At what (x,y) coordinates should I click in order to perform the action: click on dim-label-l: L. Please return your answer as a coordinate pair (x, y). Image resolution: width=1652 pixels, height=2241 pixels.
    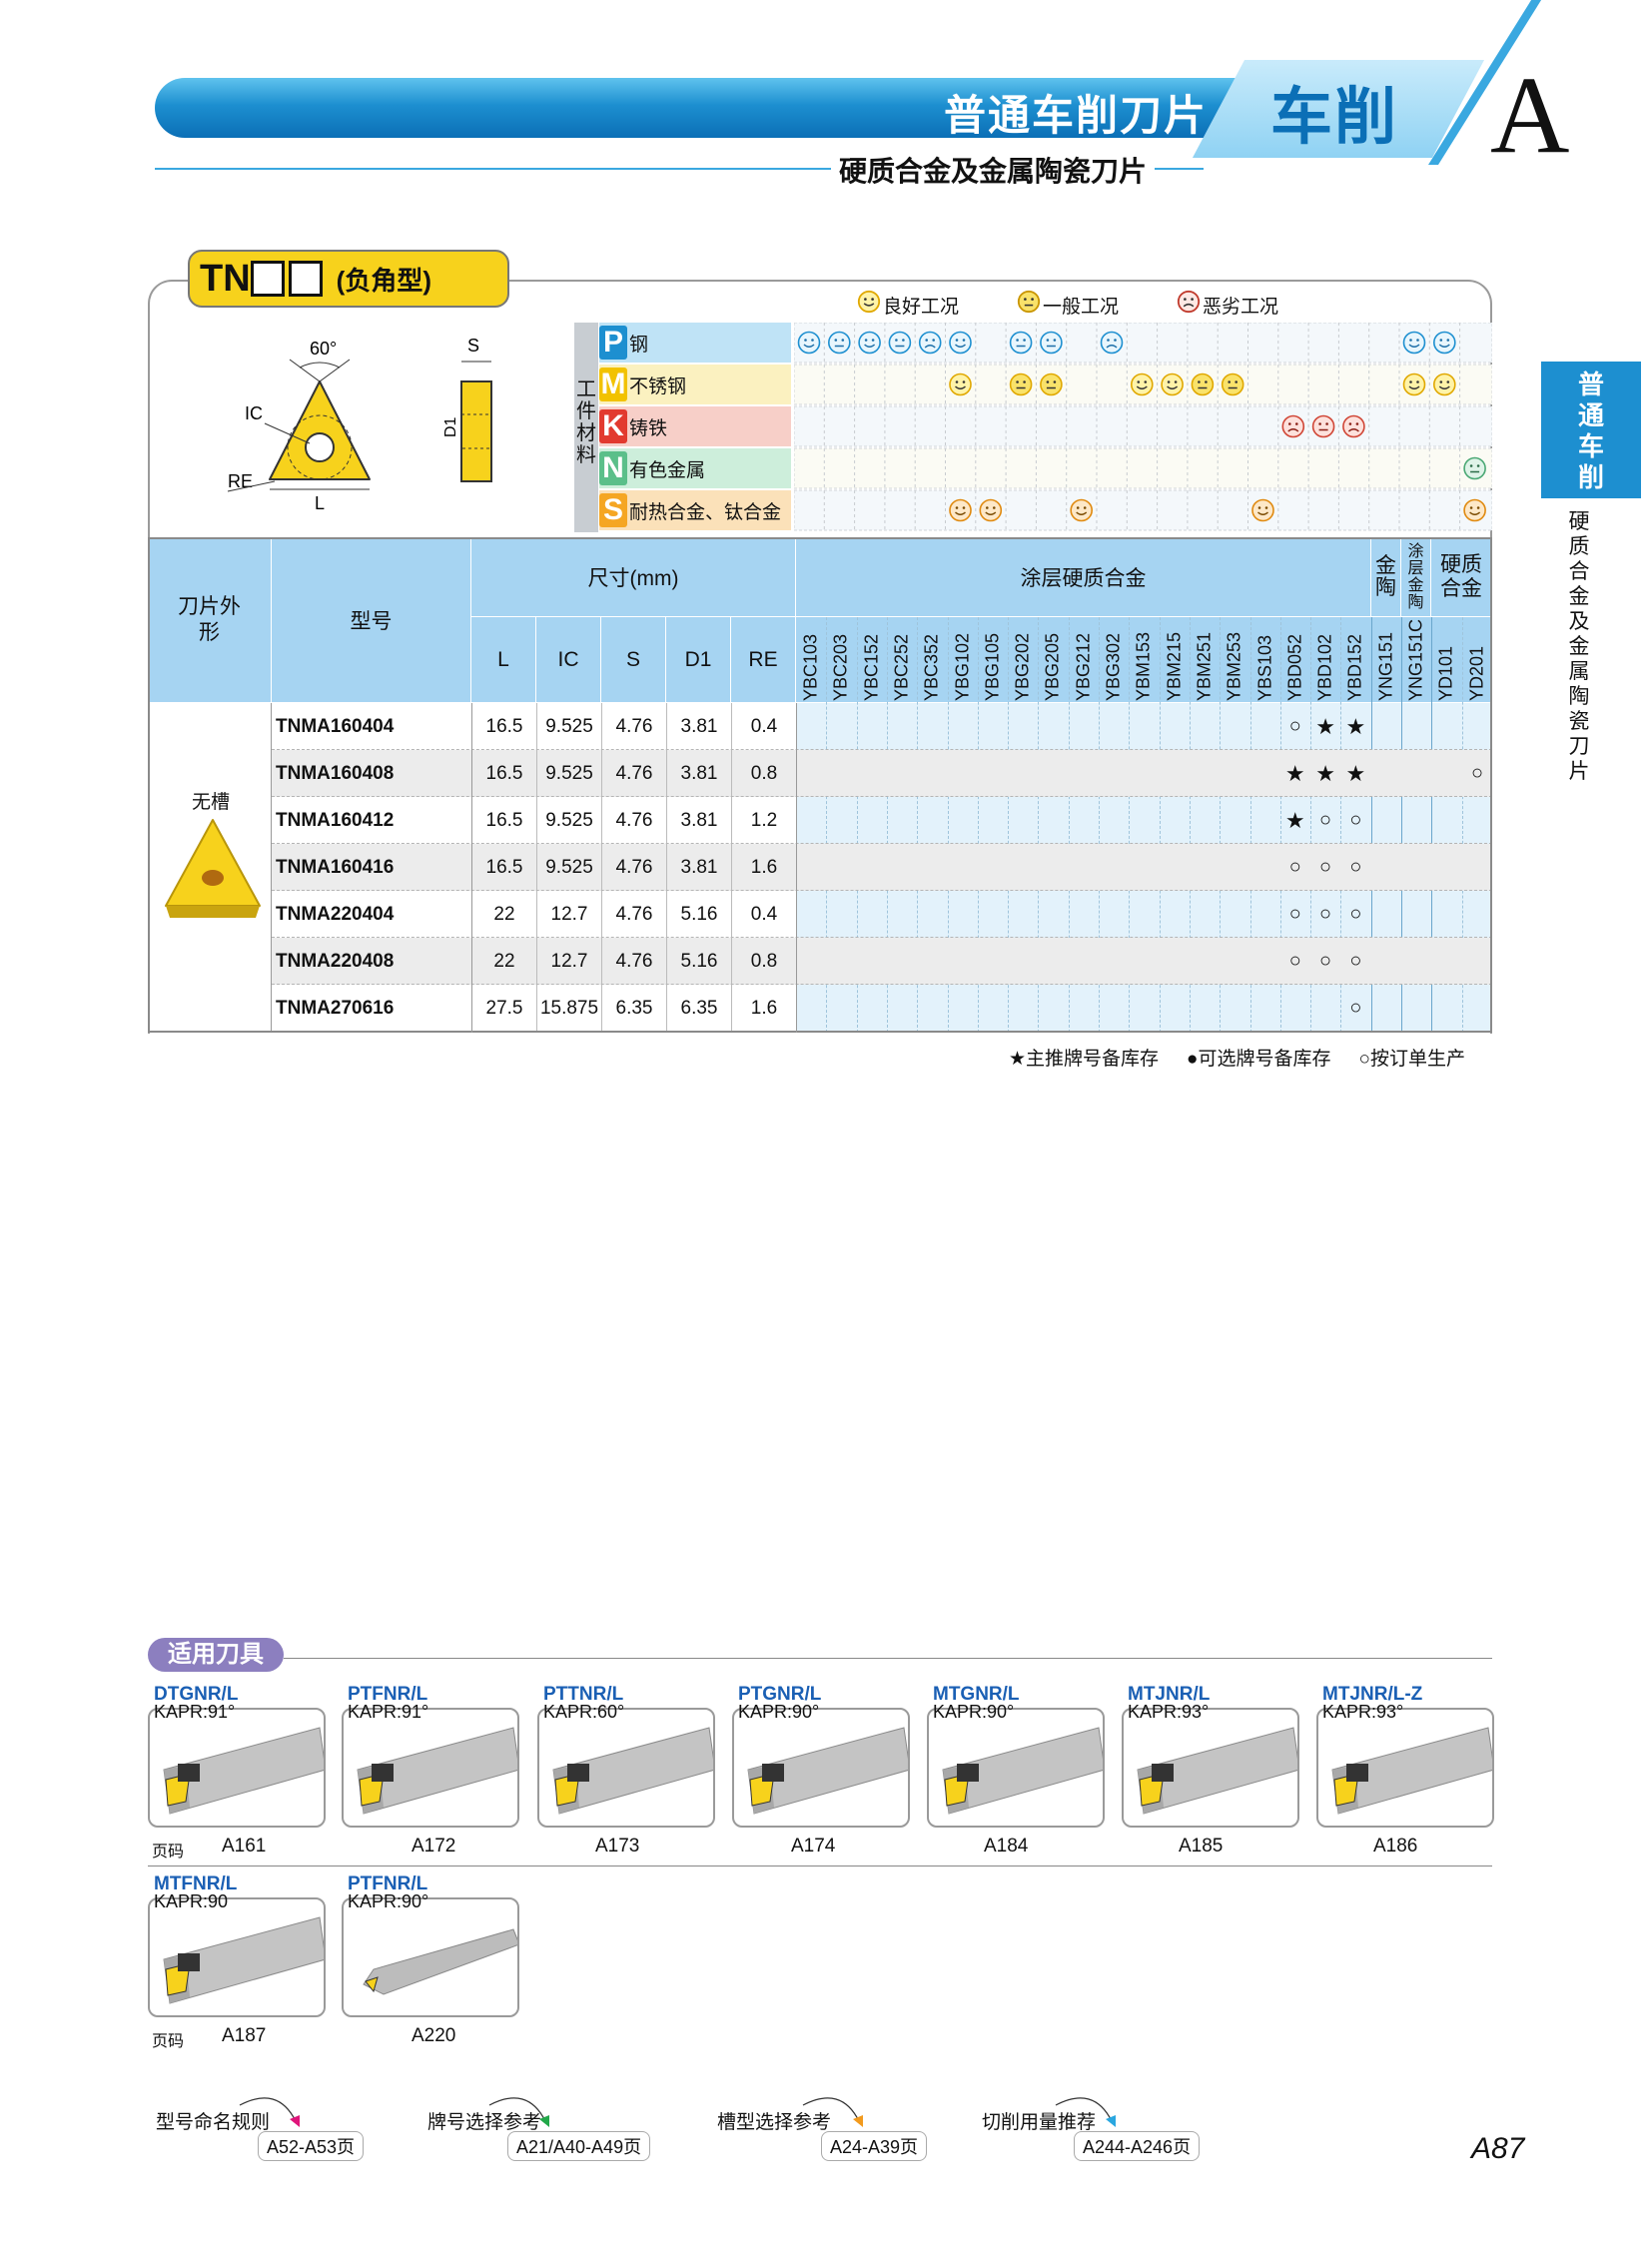
    Looking at the image, I should click on (320, 503).